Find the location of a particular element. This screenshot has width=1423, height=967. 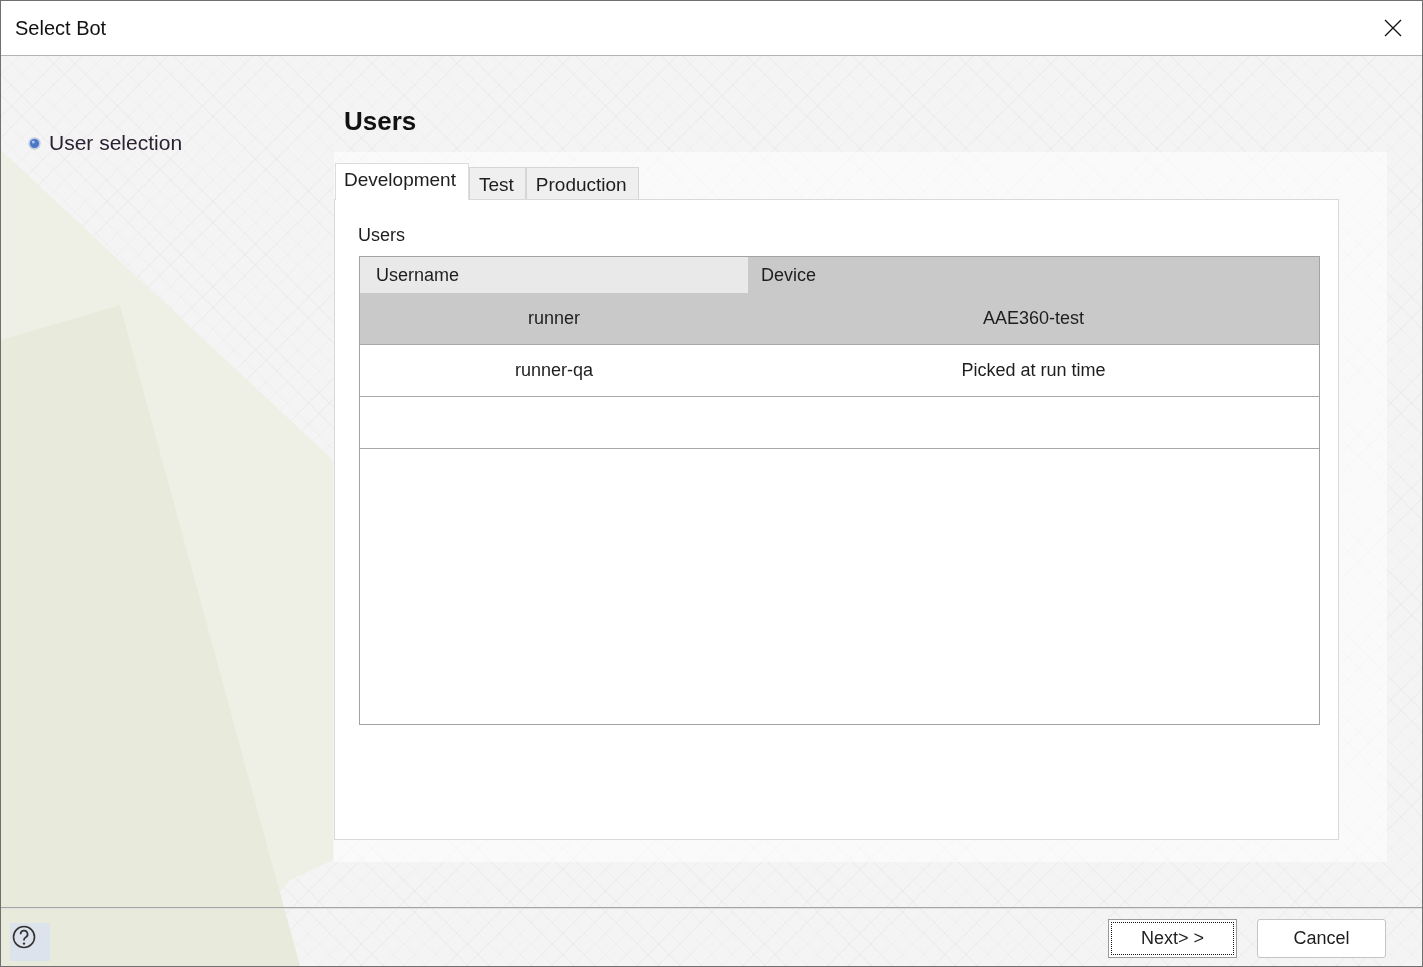

help-icon is located at coordinates (30, 941).